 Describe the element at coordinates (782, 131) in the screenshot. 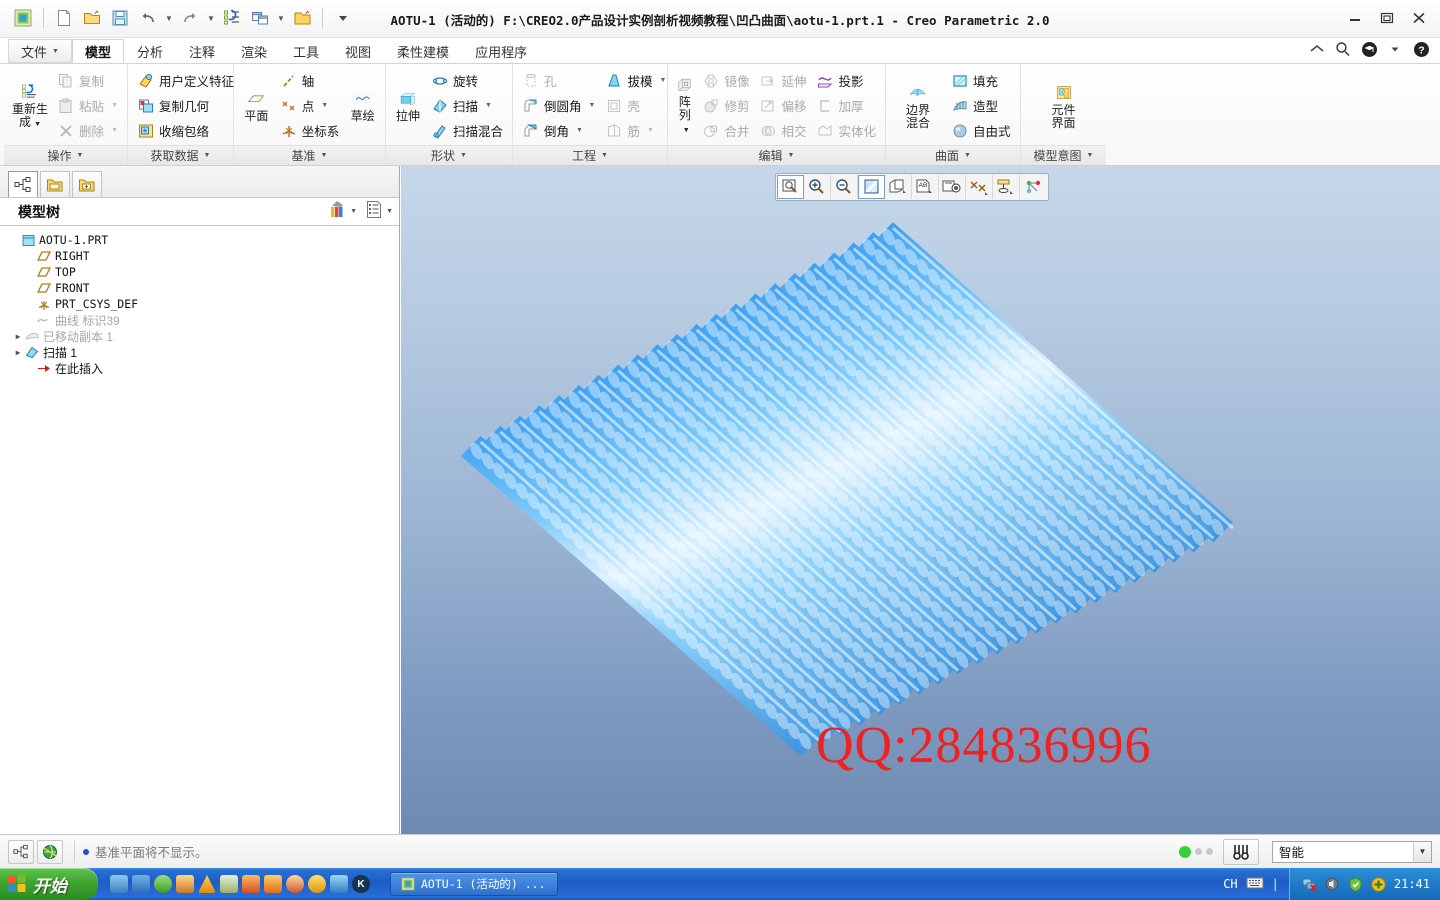

I see `intersect-button: 相交` at that location.